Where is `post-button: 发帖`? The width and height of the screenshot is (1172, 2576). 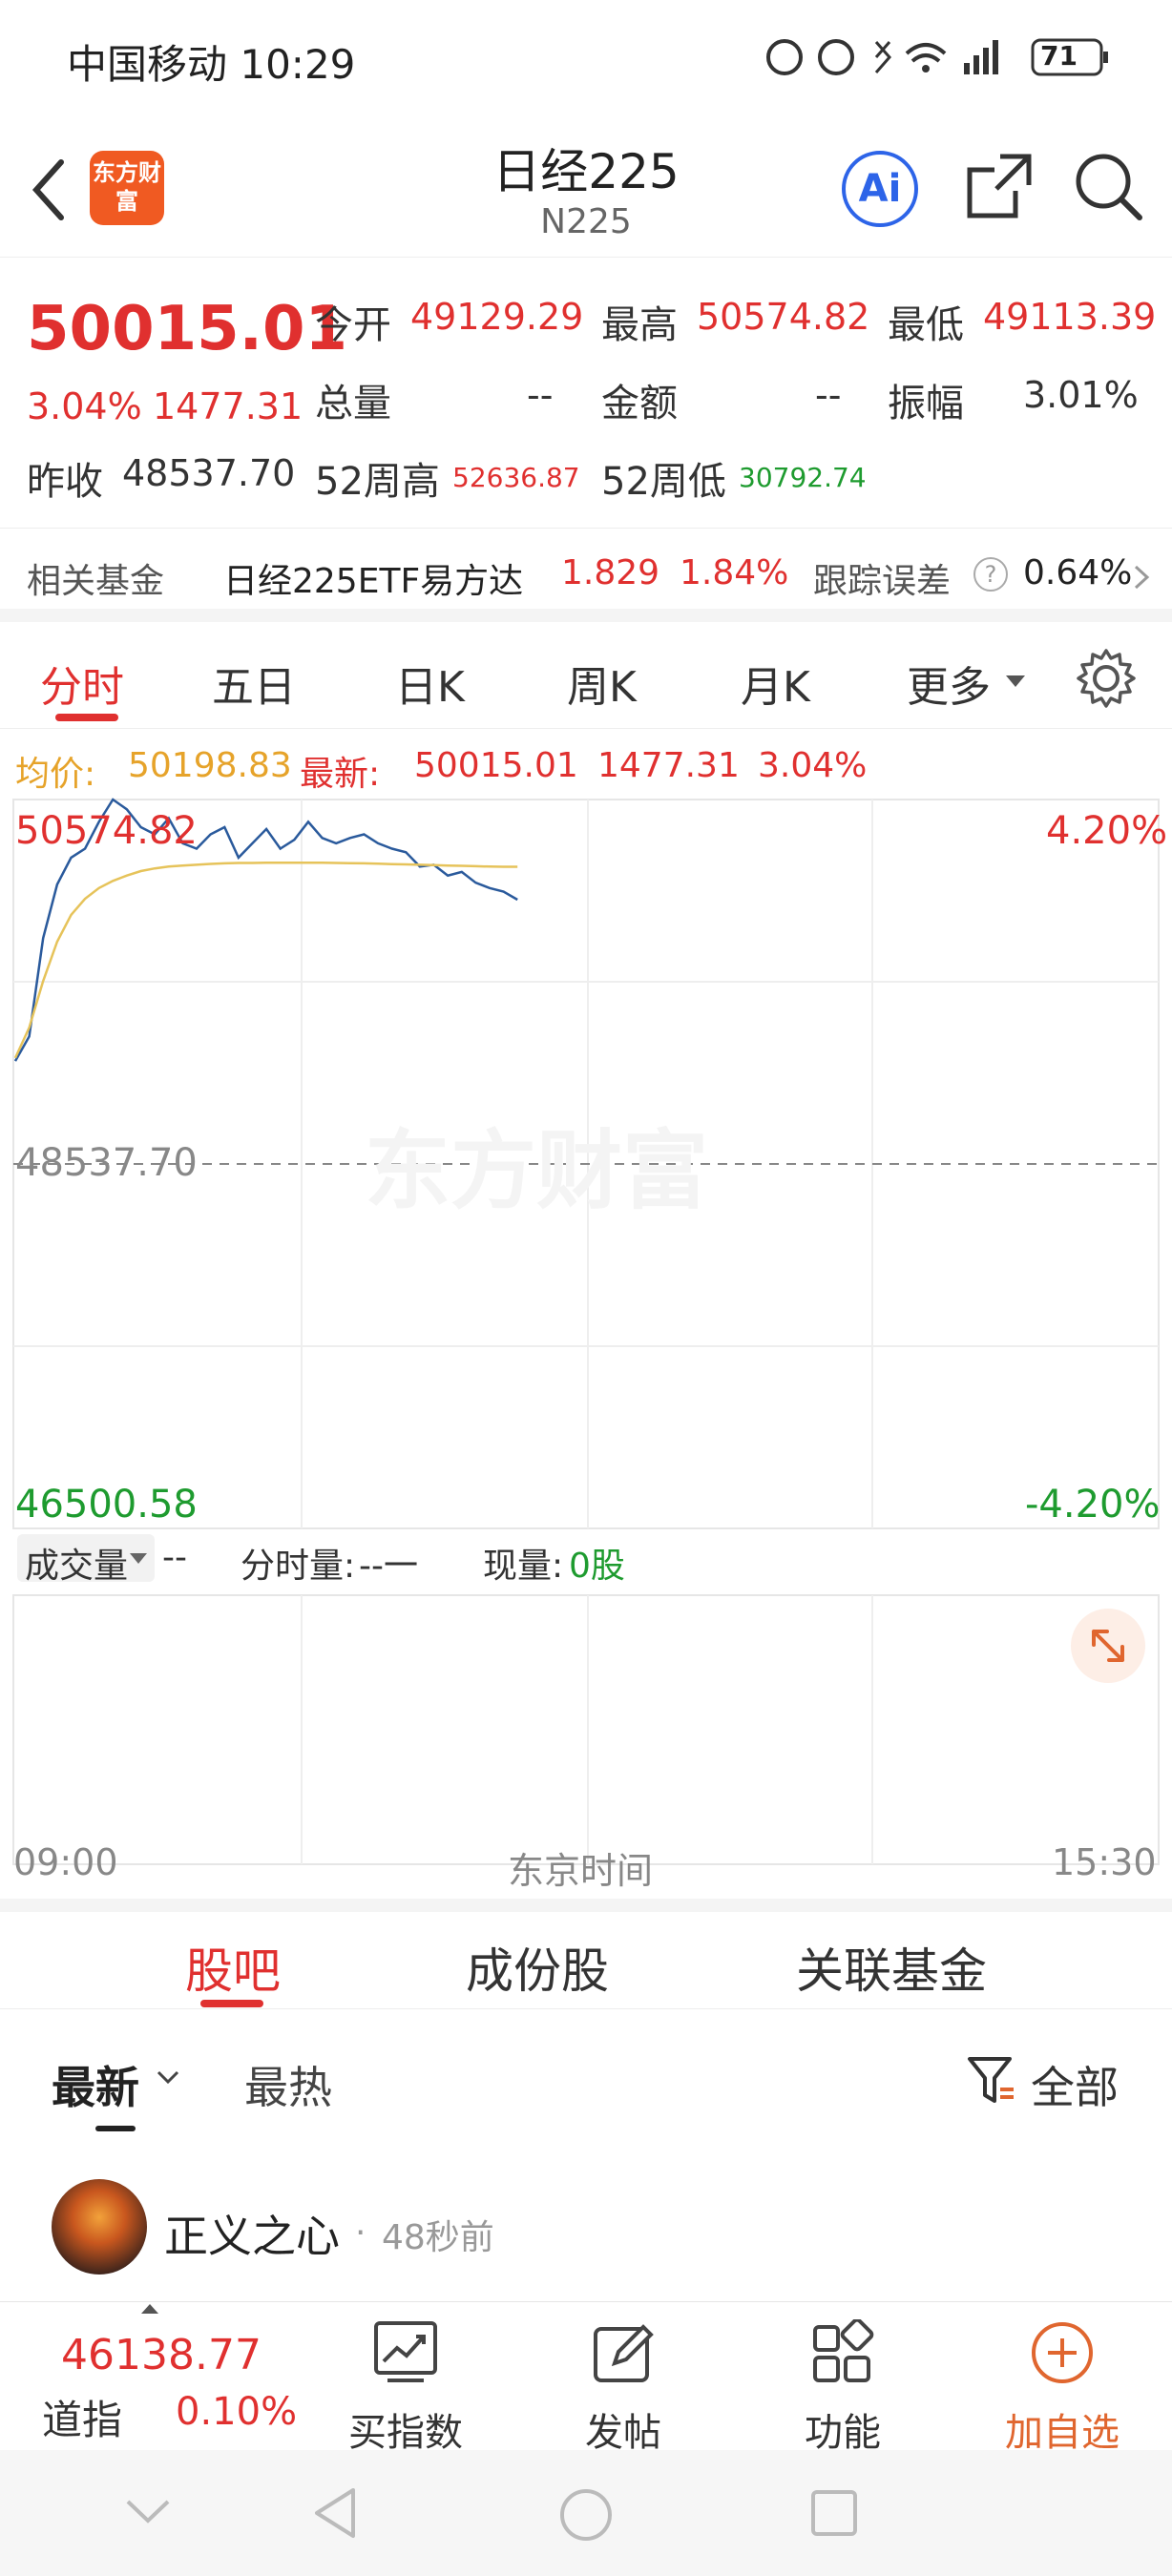 post-button: 发帖 is located at coordinates (623, 2388).